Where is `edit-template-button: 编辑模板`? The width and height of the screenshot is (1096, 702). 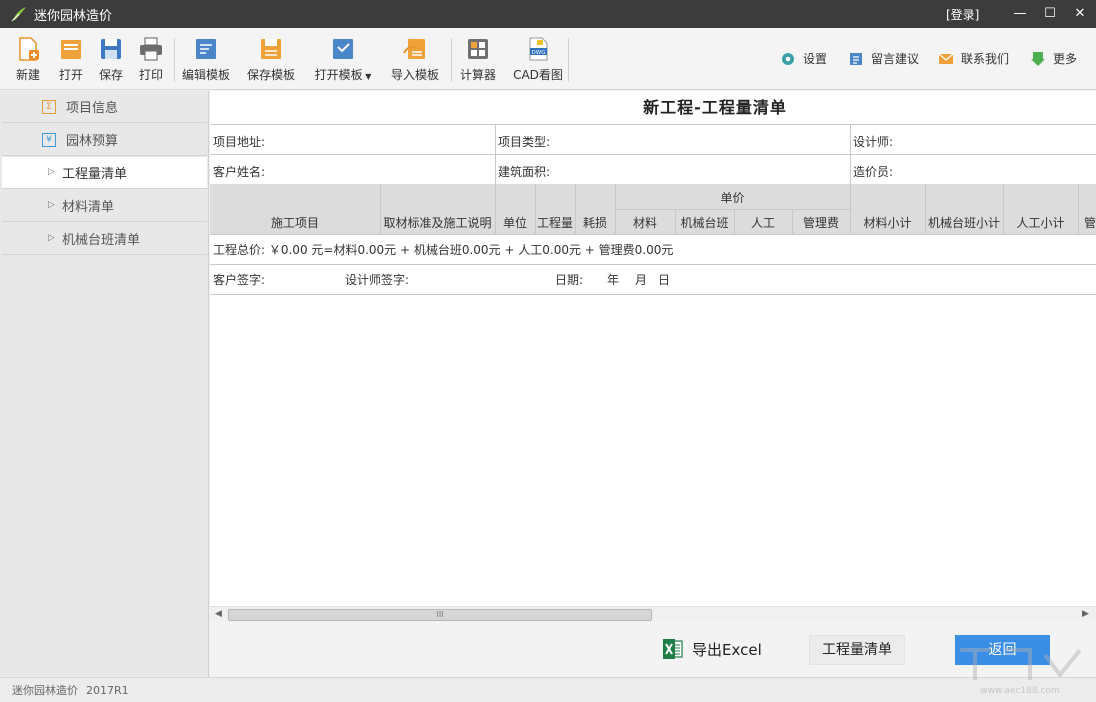
edit-template-button: 编辑模板 is located at coordinates (206, 61).